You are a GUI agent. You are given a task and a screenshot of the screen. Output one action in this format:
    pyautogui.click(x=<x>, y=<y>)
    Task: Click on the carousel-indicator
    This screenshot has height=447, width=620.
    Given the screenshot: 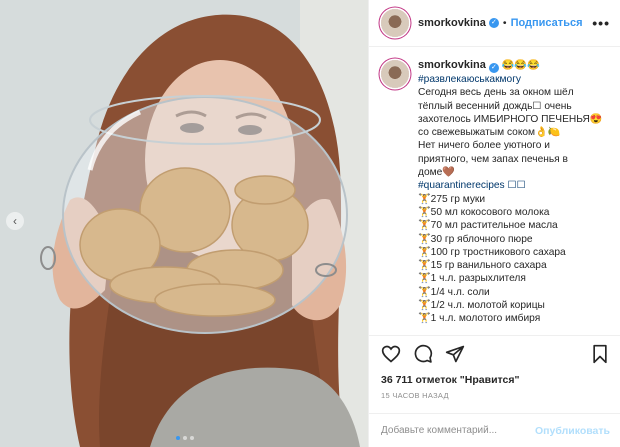 What is the action you would take?
    pyautogui.click(x=185, y=438)
    